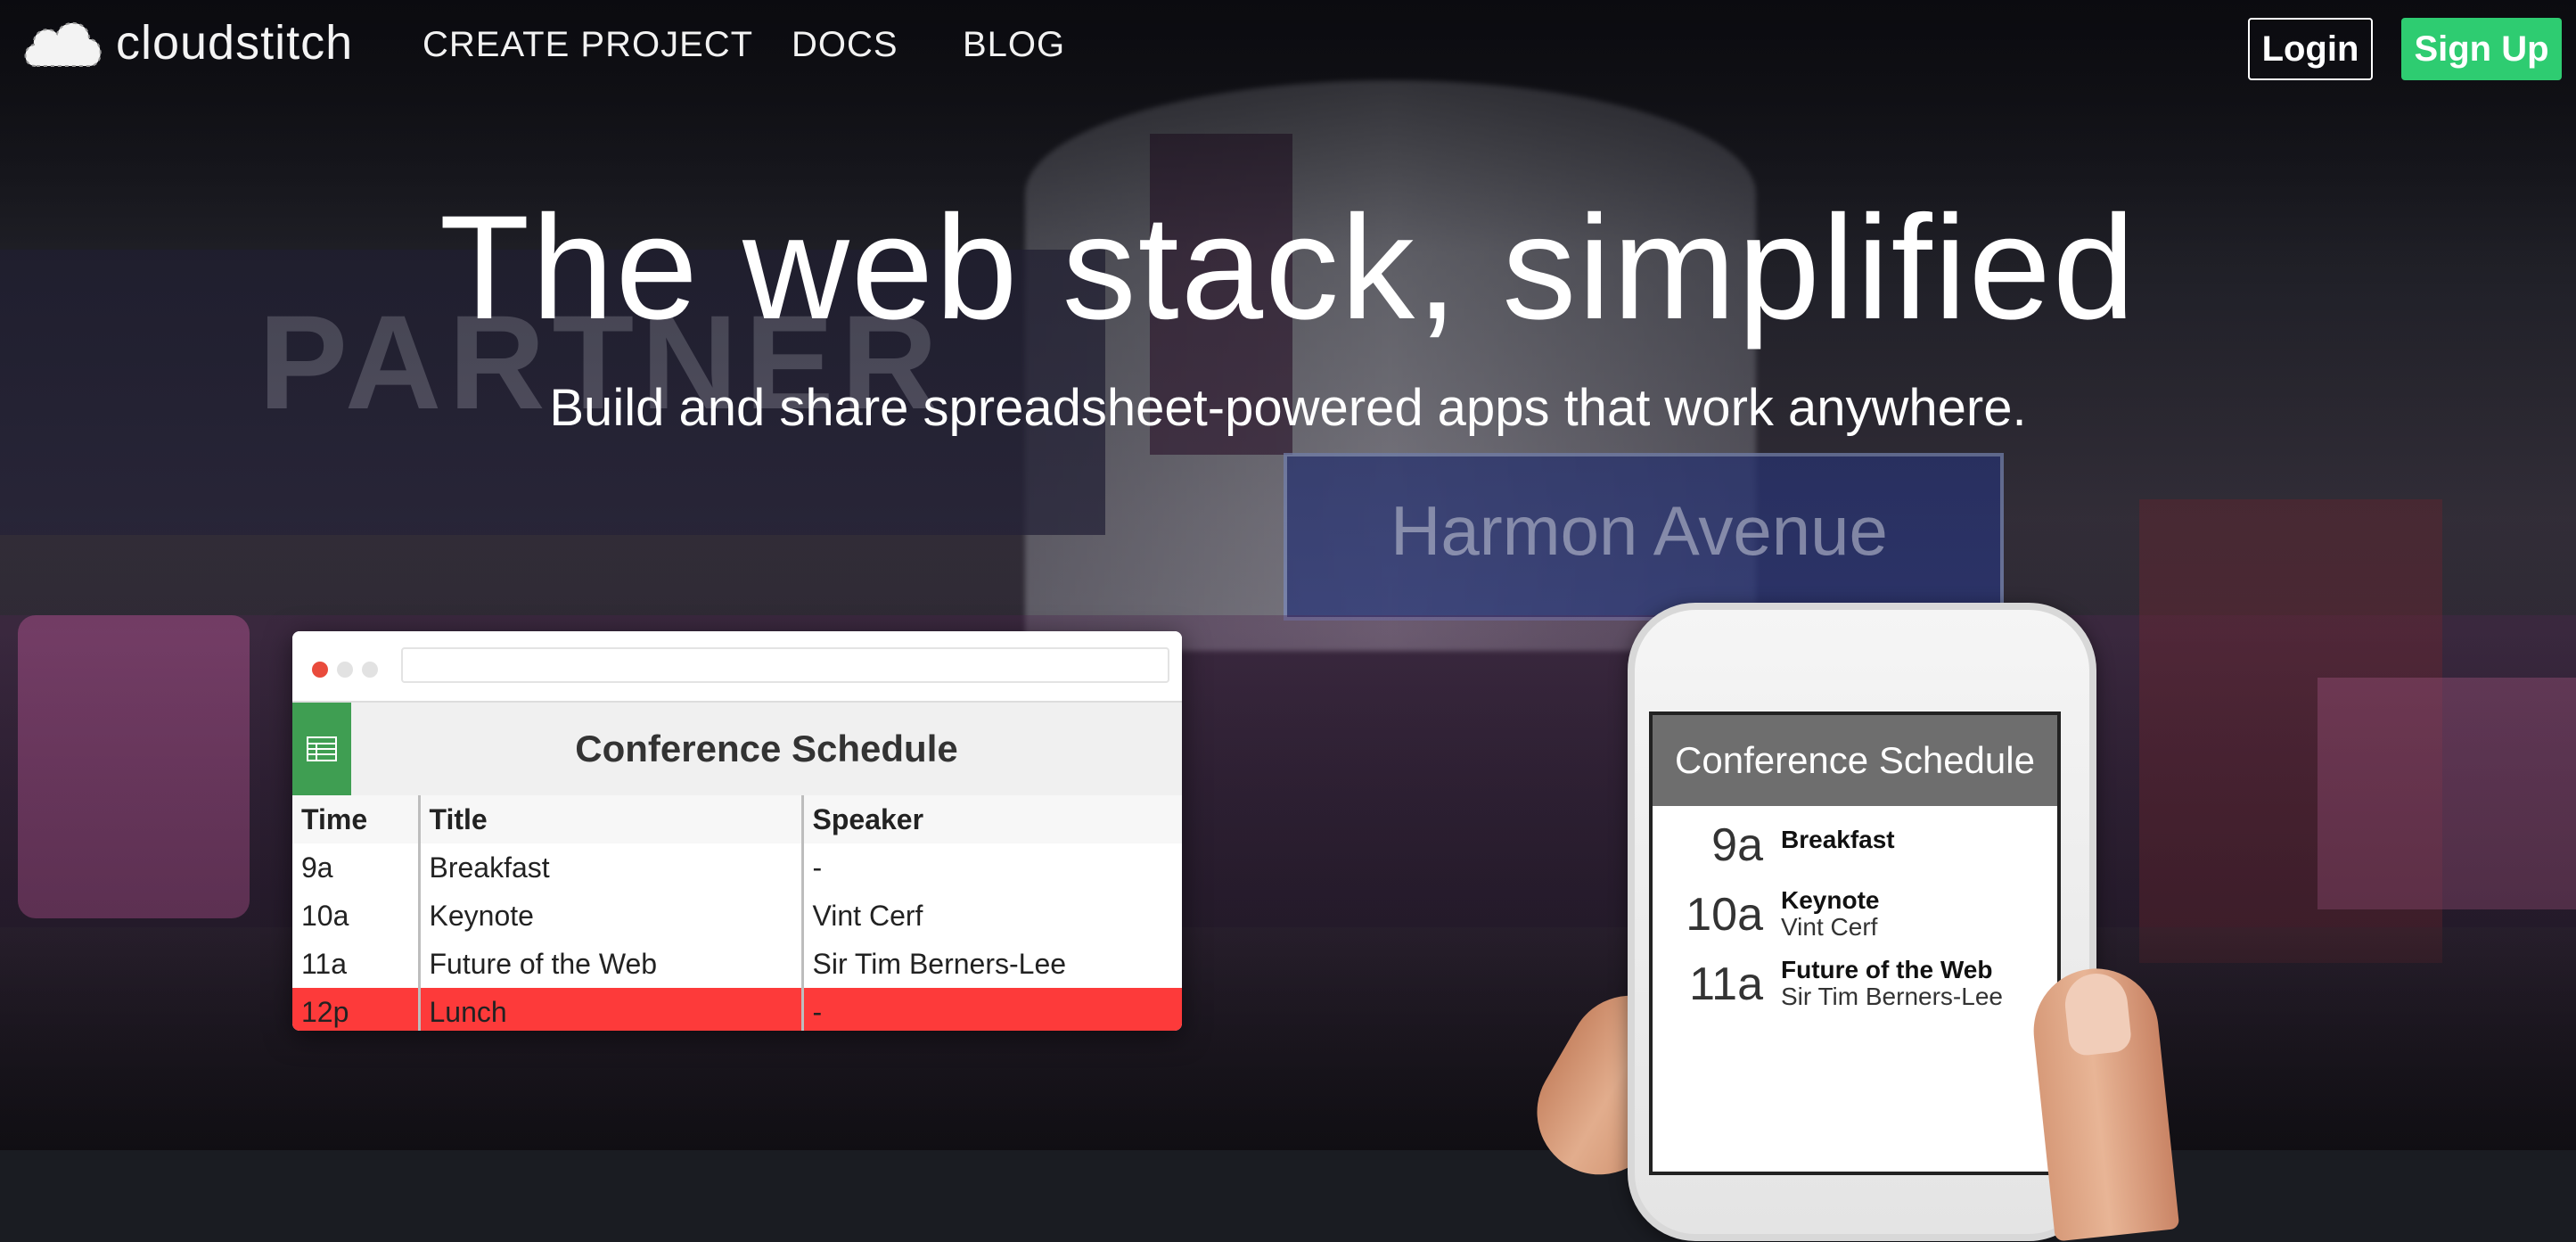 This screenshot has width=2576, height=1242. What do you see at coordinates (235, 43) in the screenshot?
I see `brand-name: cloudstitch` at bounding box center [235, 43].